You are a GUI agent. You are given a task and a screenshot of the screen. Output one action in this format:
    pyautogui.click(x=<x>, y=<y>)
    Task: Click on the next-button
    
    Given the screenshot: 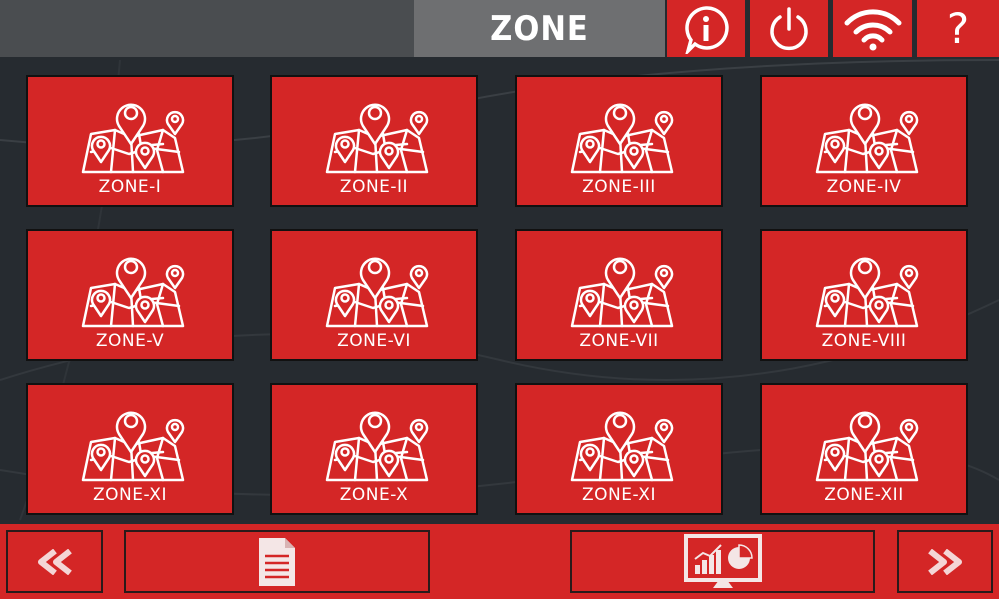 What is the action you would take?
    pyautogui.click(x=945, y=561)
    